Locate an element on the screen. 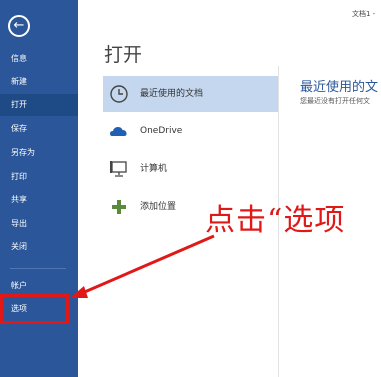  annotation-arrow is located at coordinates (142, 266).